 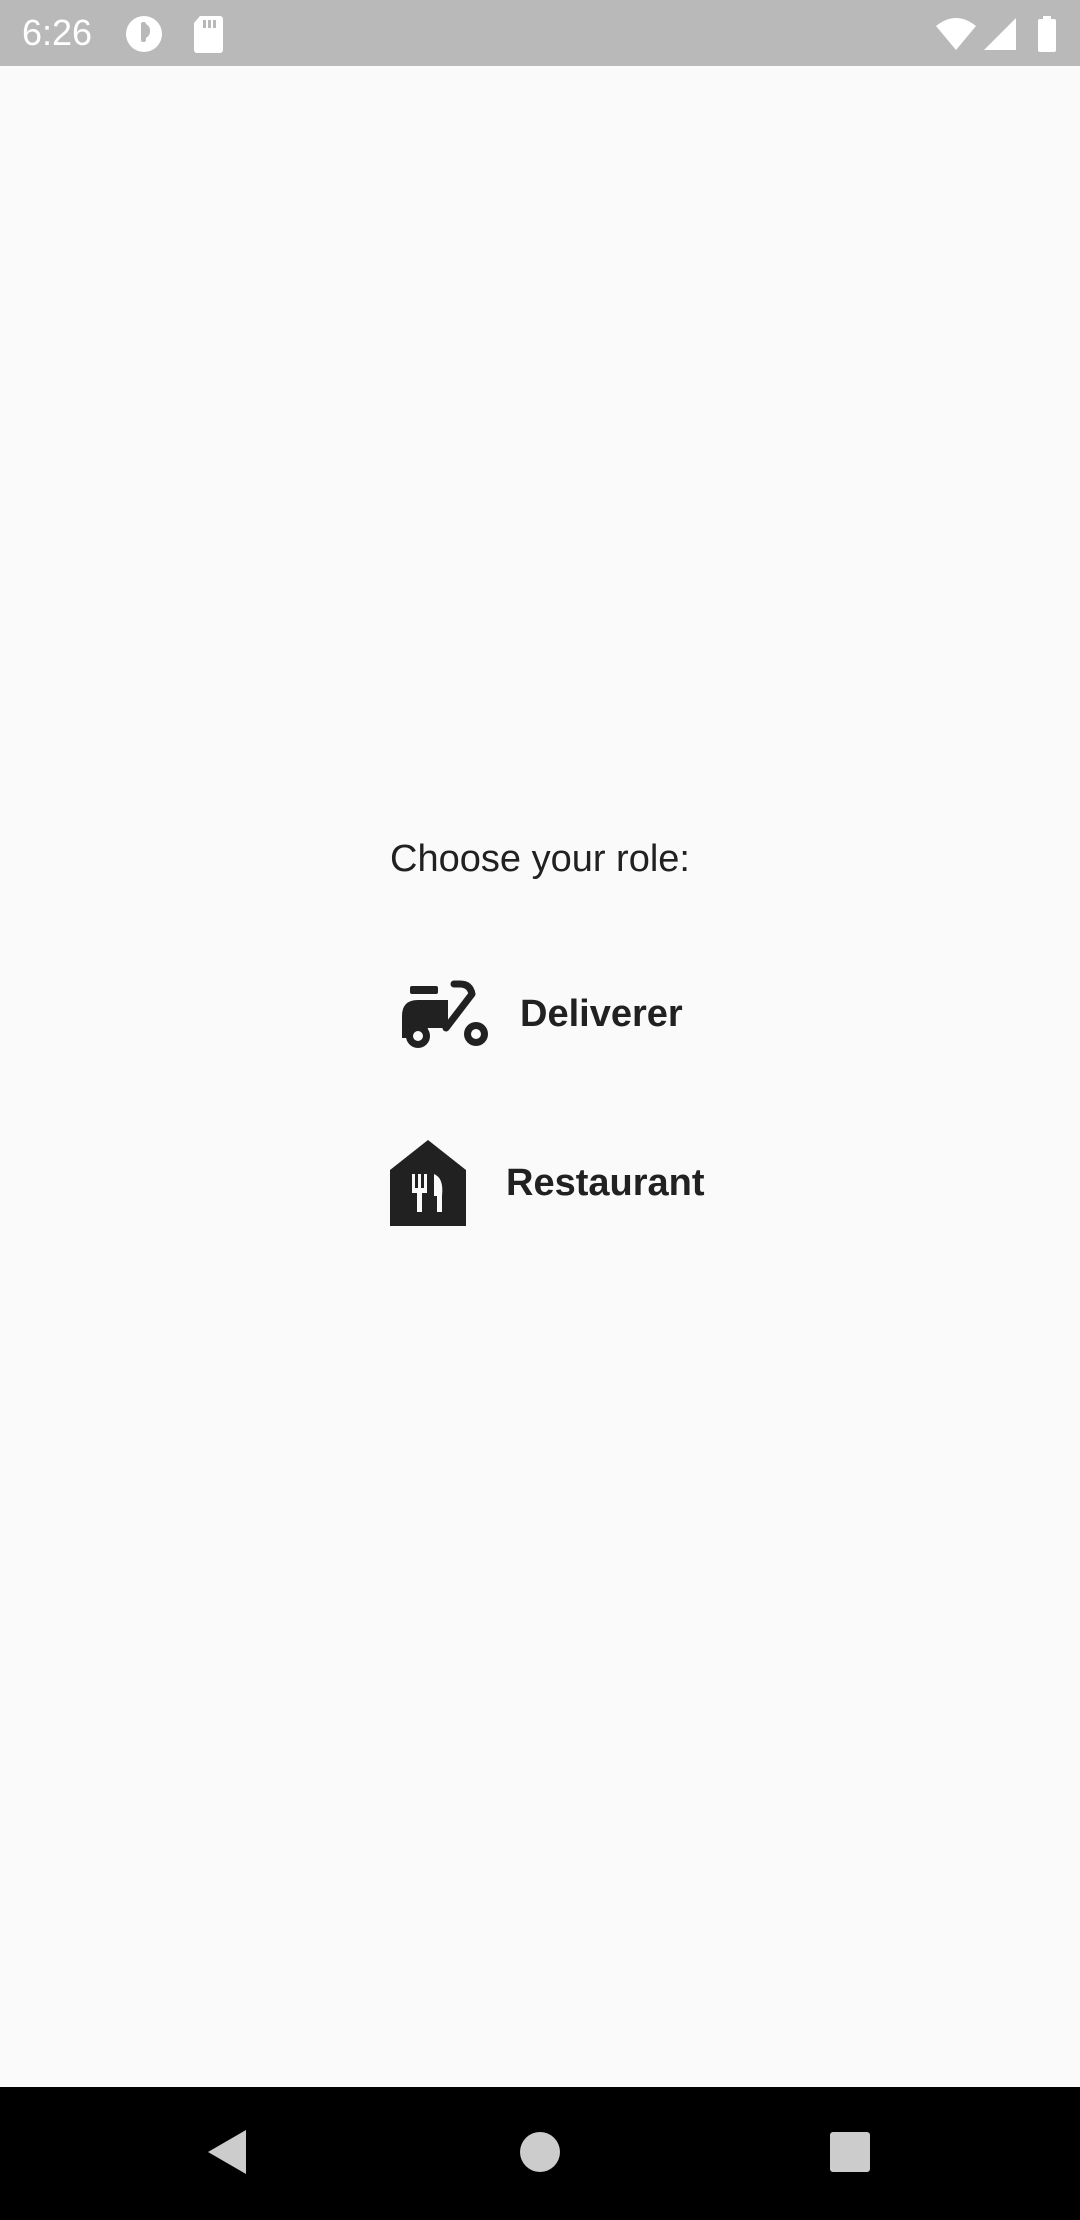 What do you see at coordinates (540, 33) in the screenshot?
I see `status-bar: 6:26` at bounding box center [540, 33].